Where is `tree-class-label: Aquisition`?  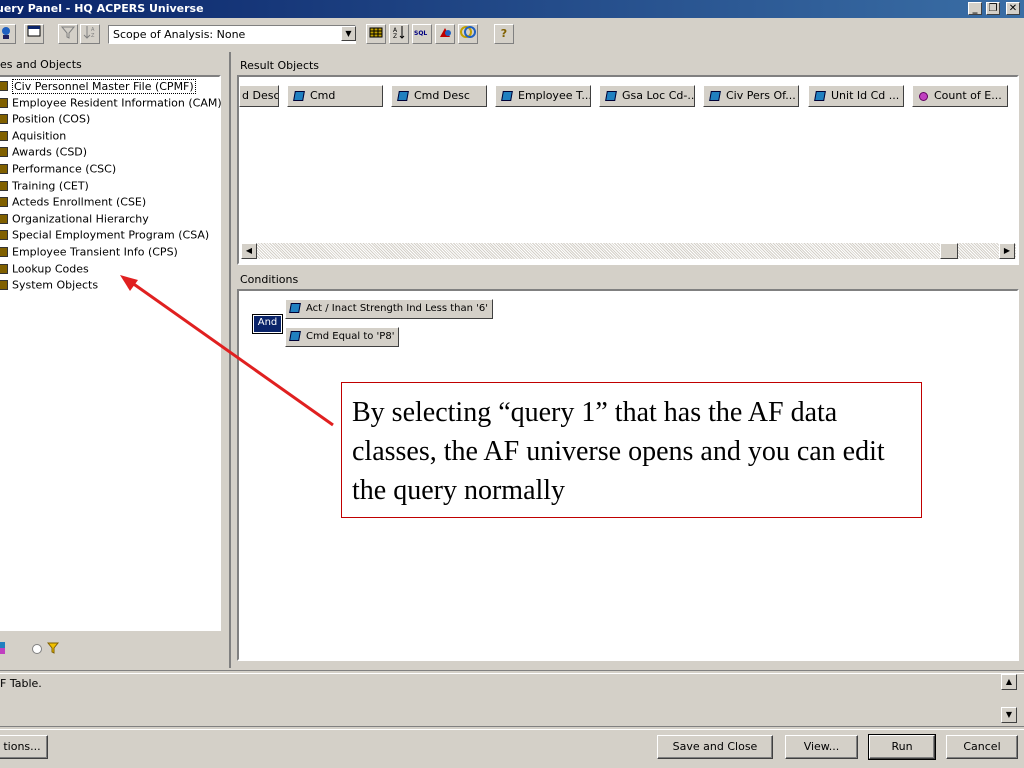
tree-class-label: Aquisition is located at coordinates (39, 136).